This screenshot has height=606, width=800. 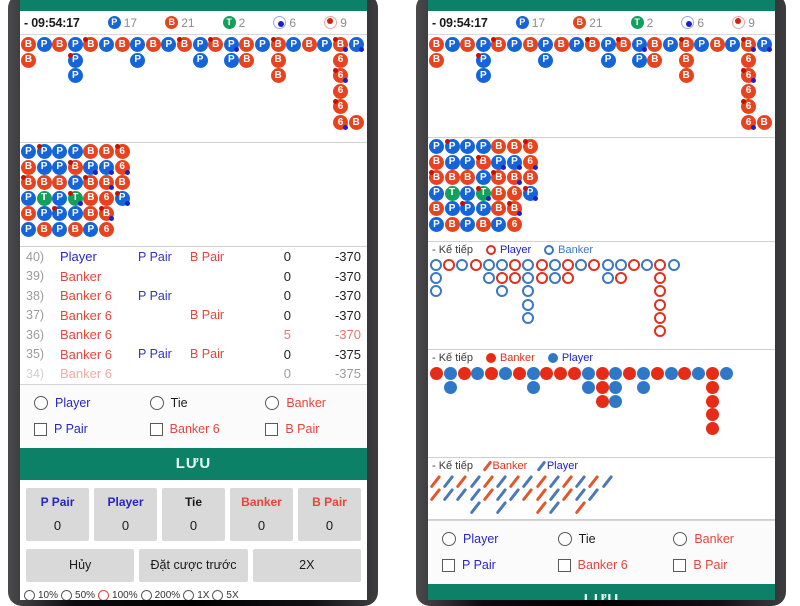 I want to click on big-road-grid: BBPBPPPBPBPPBPBPPBPPBBPBBBPBPB66666PB, so click(x=601, y=86).